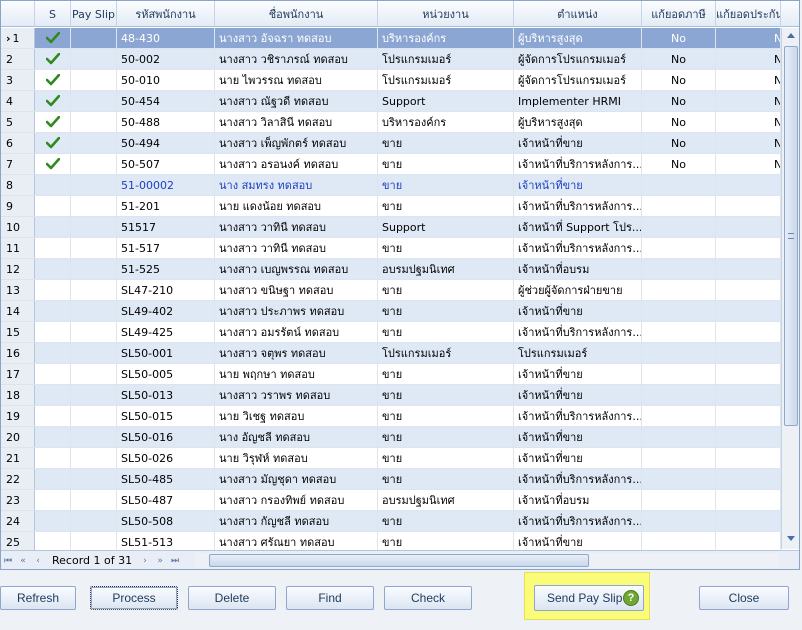 This screenshot has height=630, width=802. What do you see at coordinates (166, 479) in the screenshot?
I see `employee-code-cell: SL50-485` at bounding box center [166, 479].